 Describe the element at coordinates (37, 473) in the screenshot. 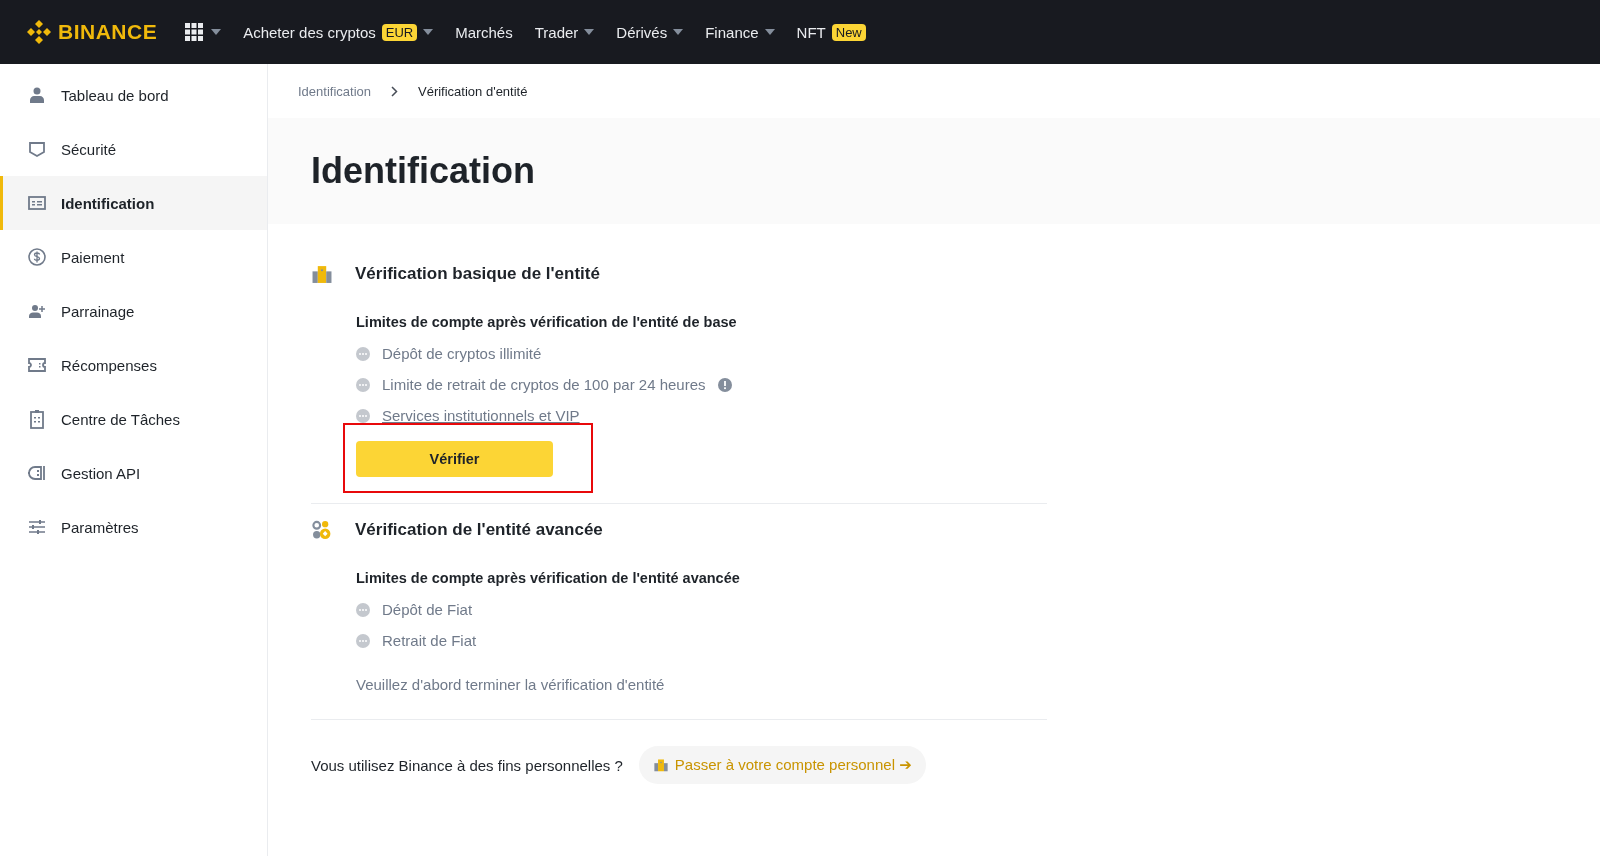

I see `plug-icon` at that location.